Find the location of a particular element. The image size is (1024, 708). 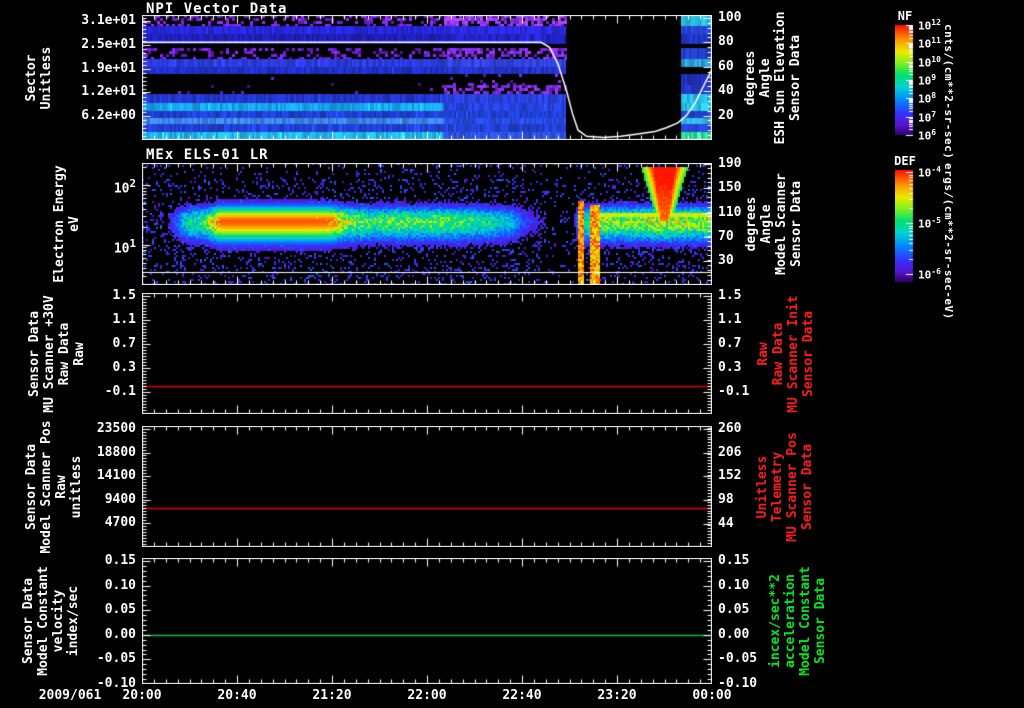

nf-colorbar-units: cnts/(cm**2-sr-sec) is located at coordinates (948, 92).